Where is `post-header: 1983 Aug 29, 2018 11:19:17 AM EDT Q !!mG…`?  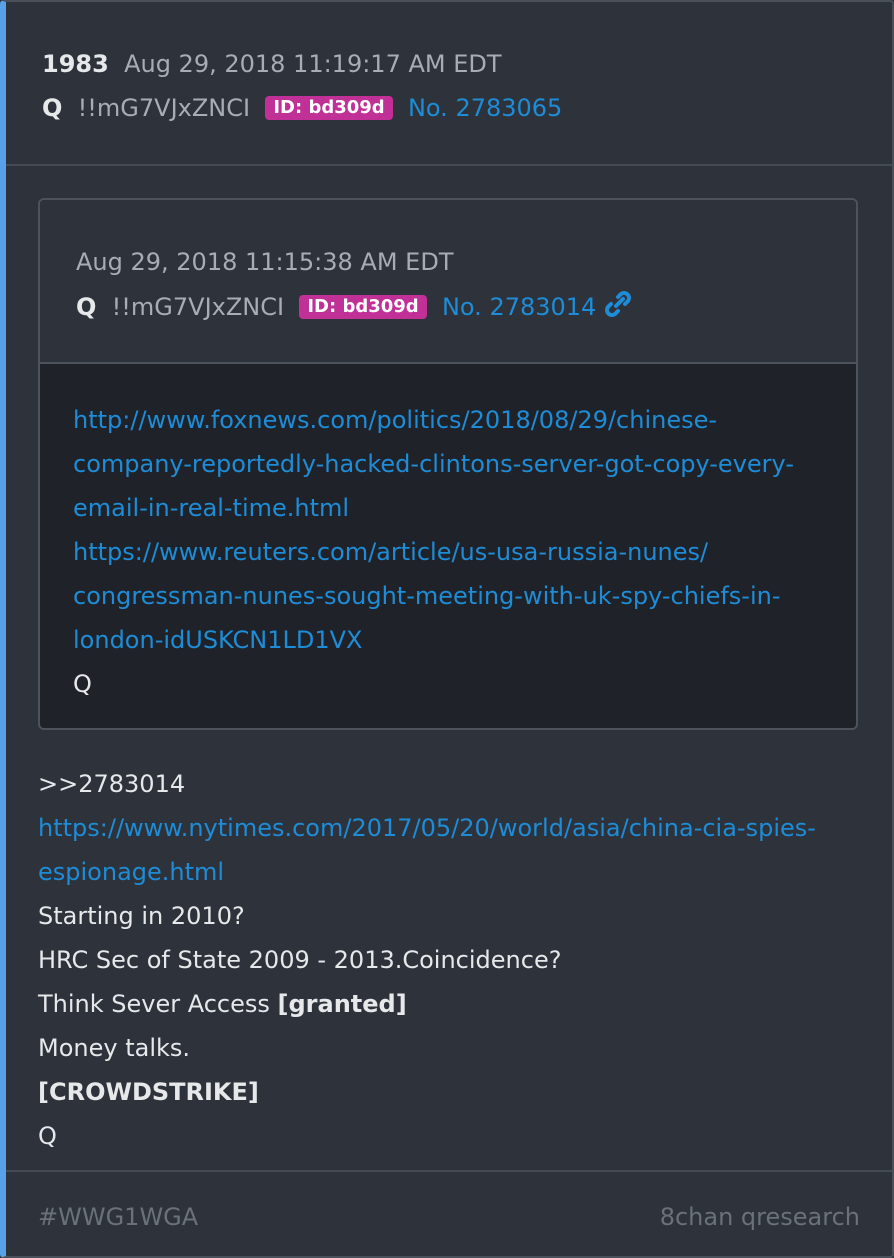
post-header: 1983 Aug 29, 2018 11:19:17 AM EDT Q !!mG… is located at coordinates (449, 84).